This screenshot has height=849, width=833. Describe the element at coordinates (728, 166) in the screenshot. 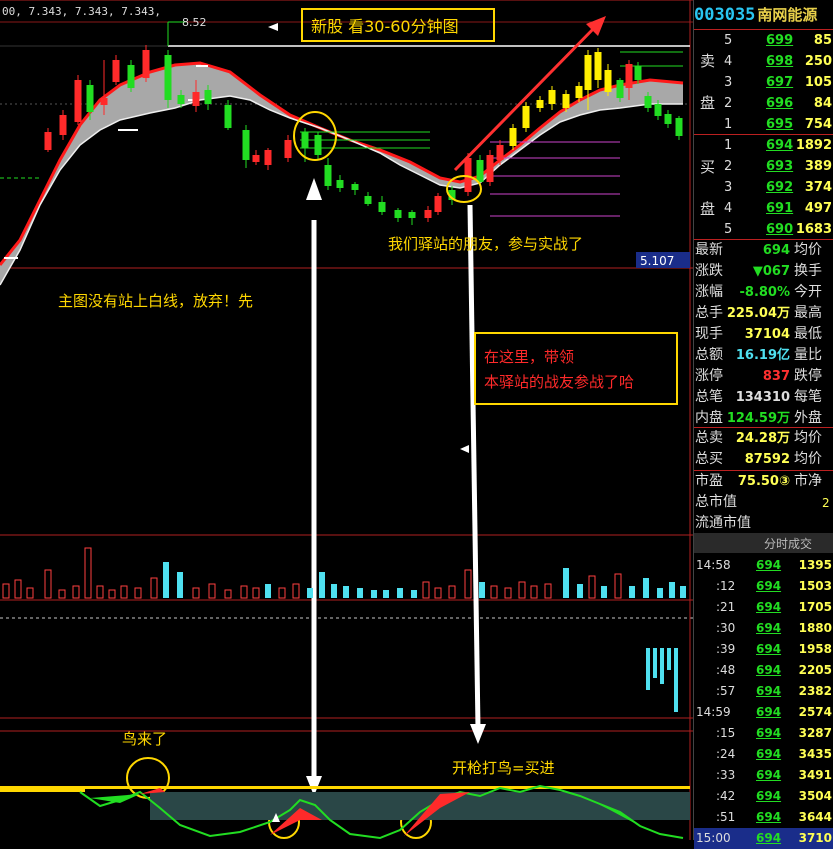

I see `bid-level: 2` at that location.